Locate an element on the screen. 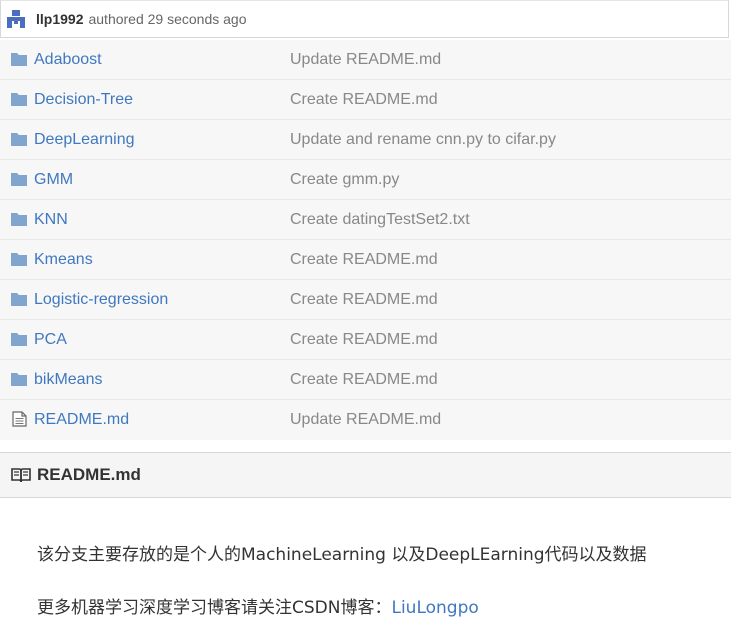 The height and width of the screenshot is (618, 731). file-row: KNN Create datingTestSet2.txt is located at coordinates (365, 220).